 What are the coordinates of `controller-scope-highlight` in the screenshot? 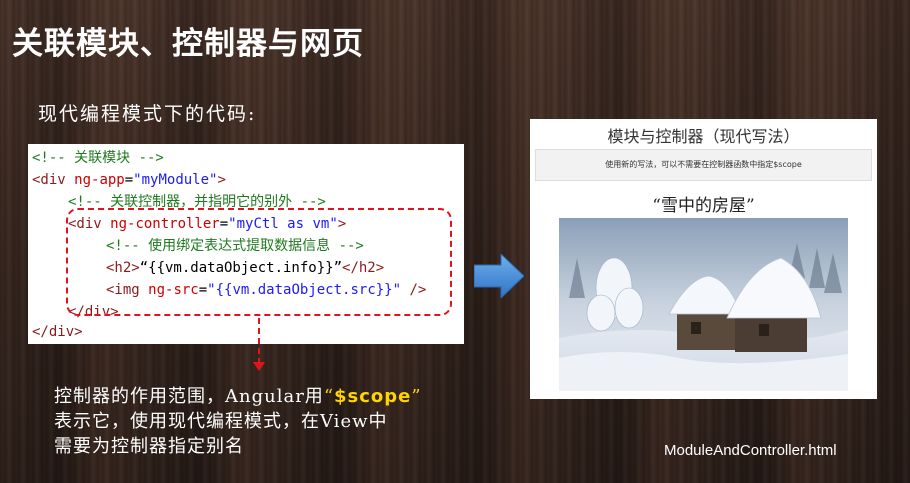 It's located at (259, 262).